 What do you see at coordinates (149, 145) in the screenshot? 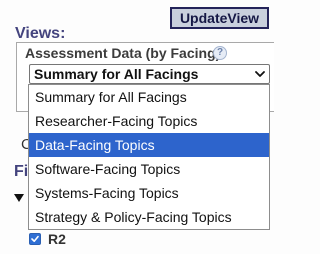
I see `option-data-facing: Data-Facing Topics` at bounding box center [149, 145].